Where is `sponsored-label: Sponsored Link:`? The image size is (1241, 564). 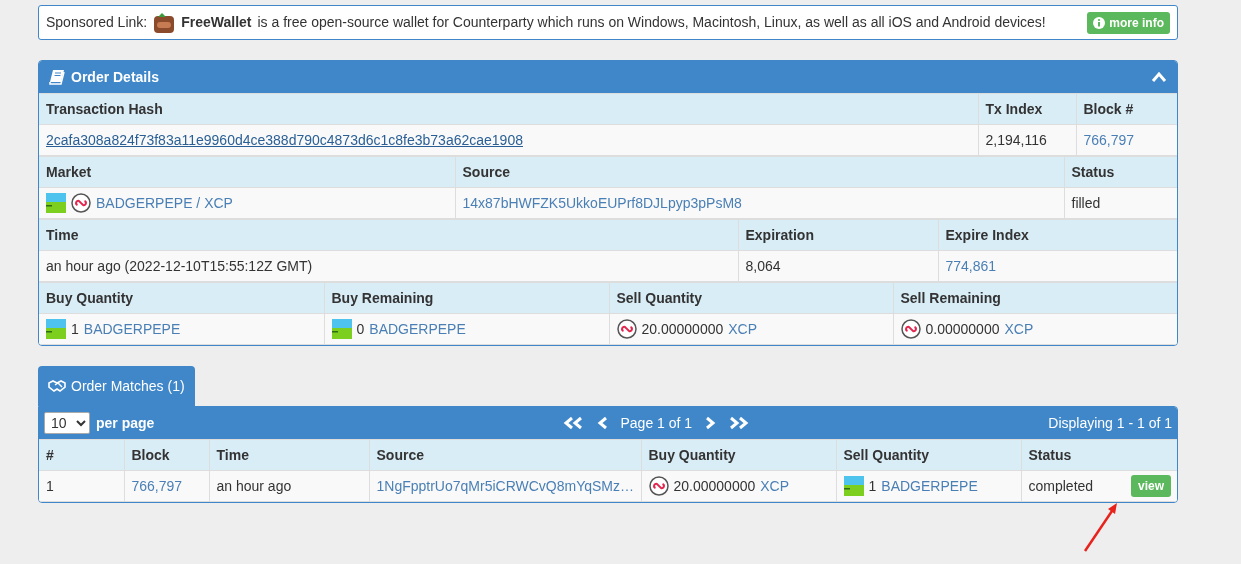 sponsored-label: Sponsored Link: is located at coordinates (97, 22).